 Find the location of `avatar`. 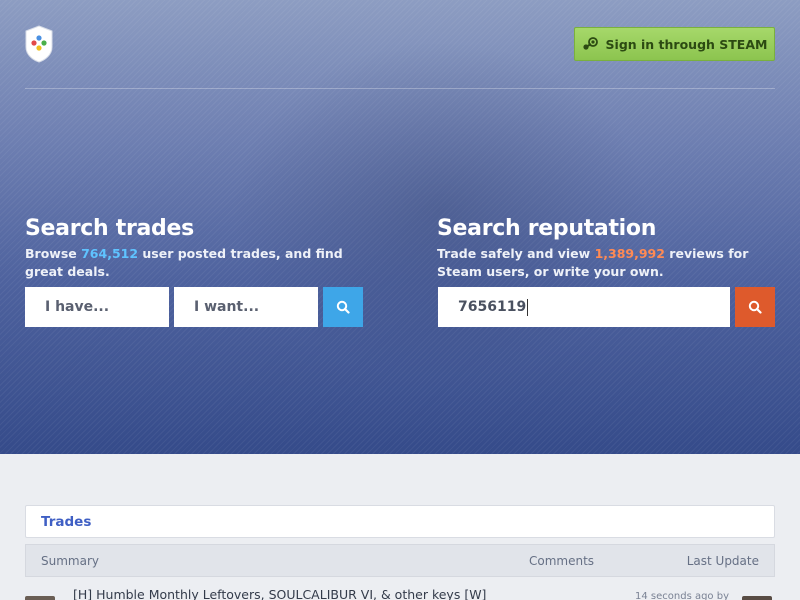

avatar is located at coordinates (757, 598).